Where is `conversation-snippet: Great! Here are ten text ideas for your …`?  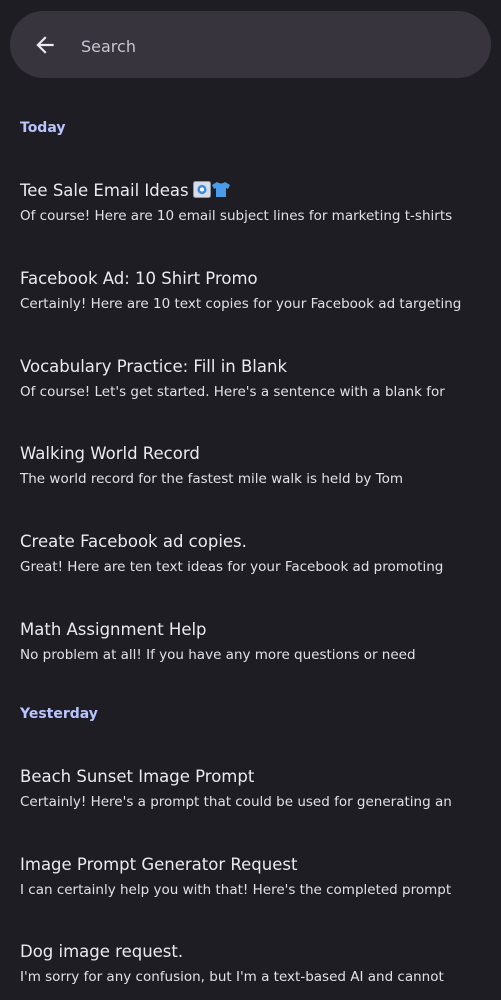 conversation-snippet: Great! Here are ten text ideas for your … is located at coordinates (232, 567).